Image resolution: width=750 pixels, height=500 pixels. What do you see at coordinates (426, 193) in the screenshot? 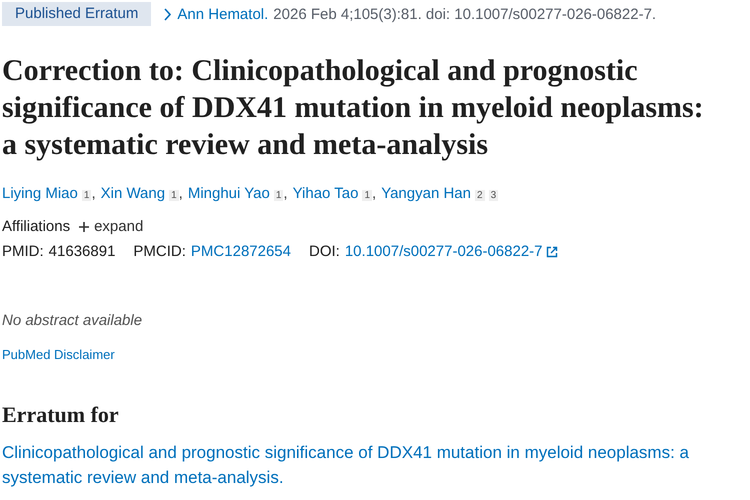
I see `author-link: Yangyan Han` at bounding box center [426, 193].